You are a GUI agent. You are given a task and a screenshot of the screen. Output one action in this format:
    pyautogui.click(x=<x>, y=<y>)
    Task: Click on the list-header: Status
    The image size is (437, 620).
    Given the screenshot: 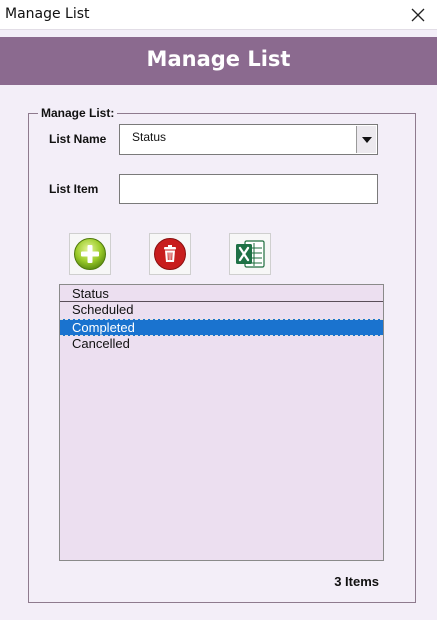 What is the action you would take?
    pyautogui.click(x=221, y=293)
    